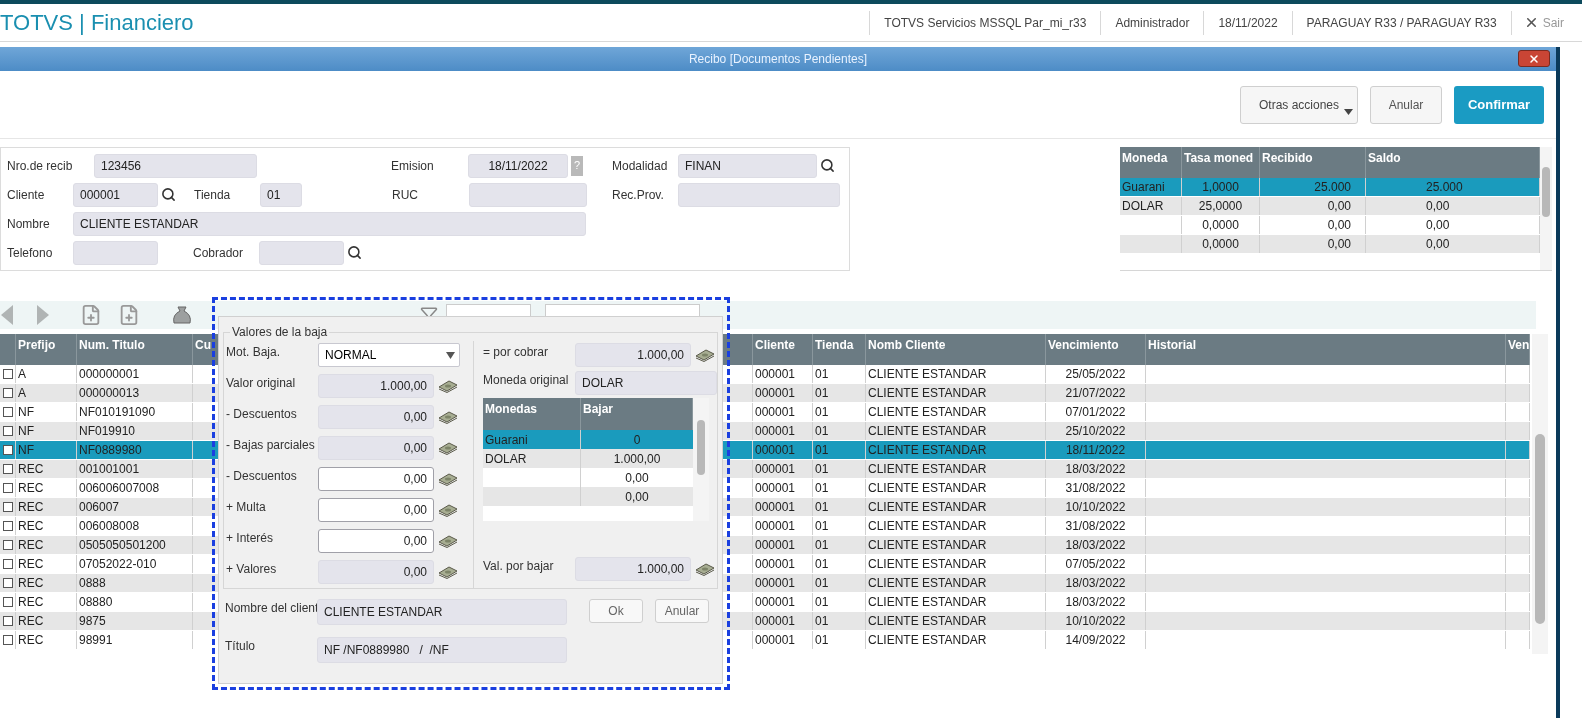 Image resolution: width=1582 pixels, height=718 pixels. Describe the element at coordinates (1401, 22) in the screenshot. I see `status-item: PARAGUAY R33 / PARAGUAY R33` at that location.